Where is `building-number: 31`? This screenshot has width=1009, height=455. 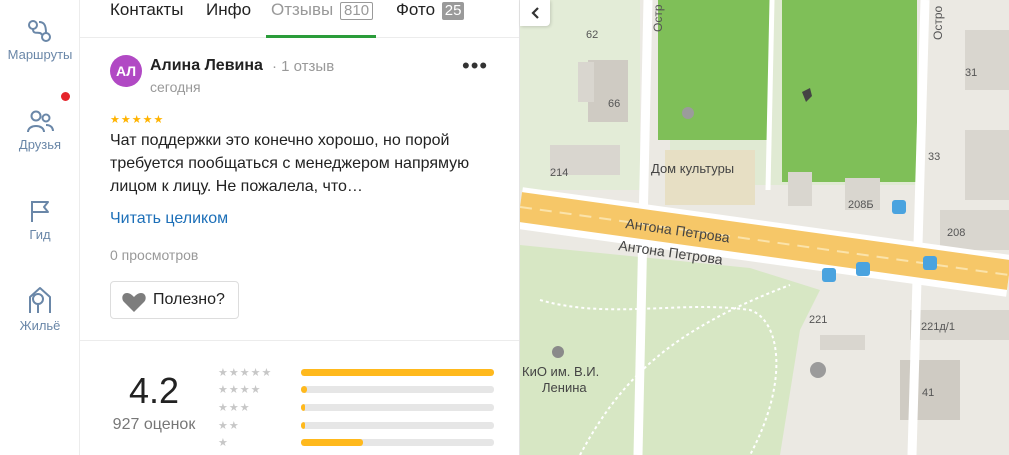
building-number: 31 is located at coordinates (971, 73).